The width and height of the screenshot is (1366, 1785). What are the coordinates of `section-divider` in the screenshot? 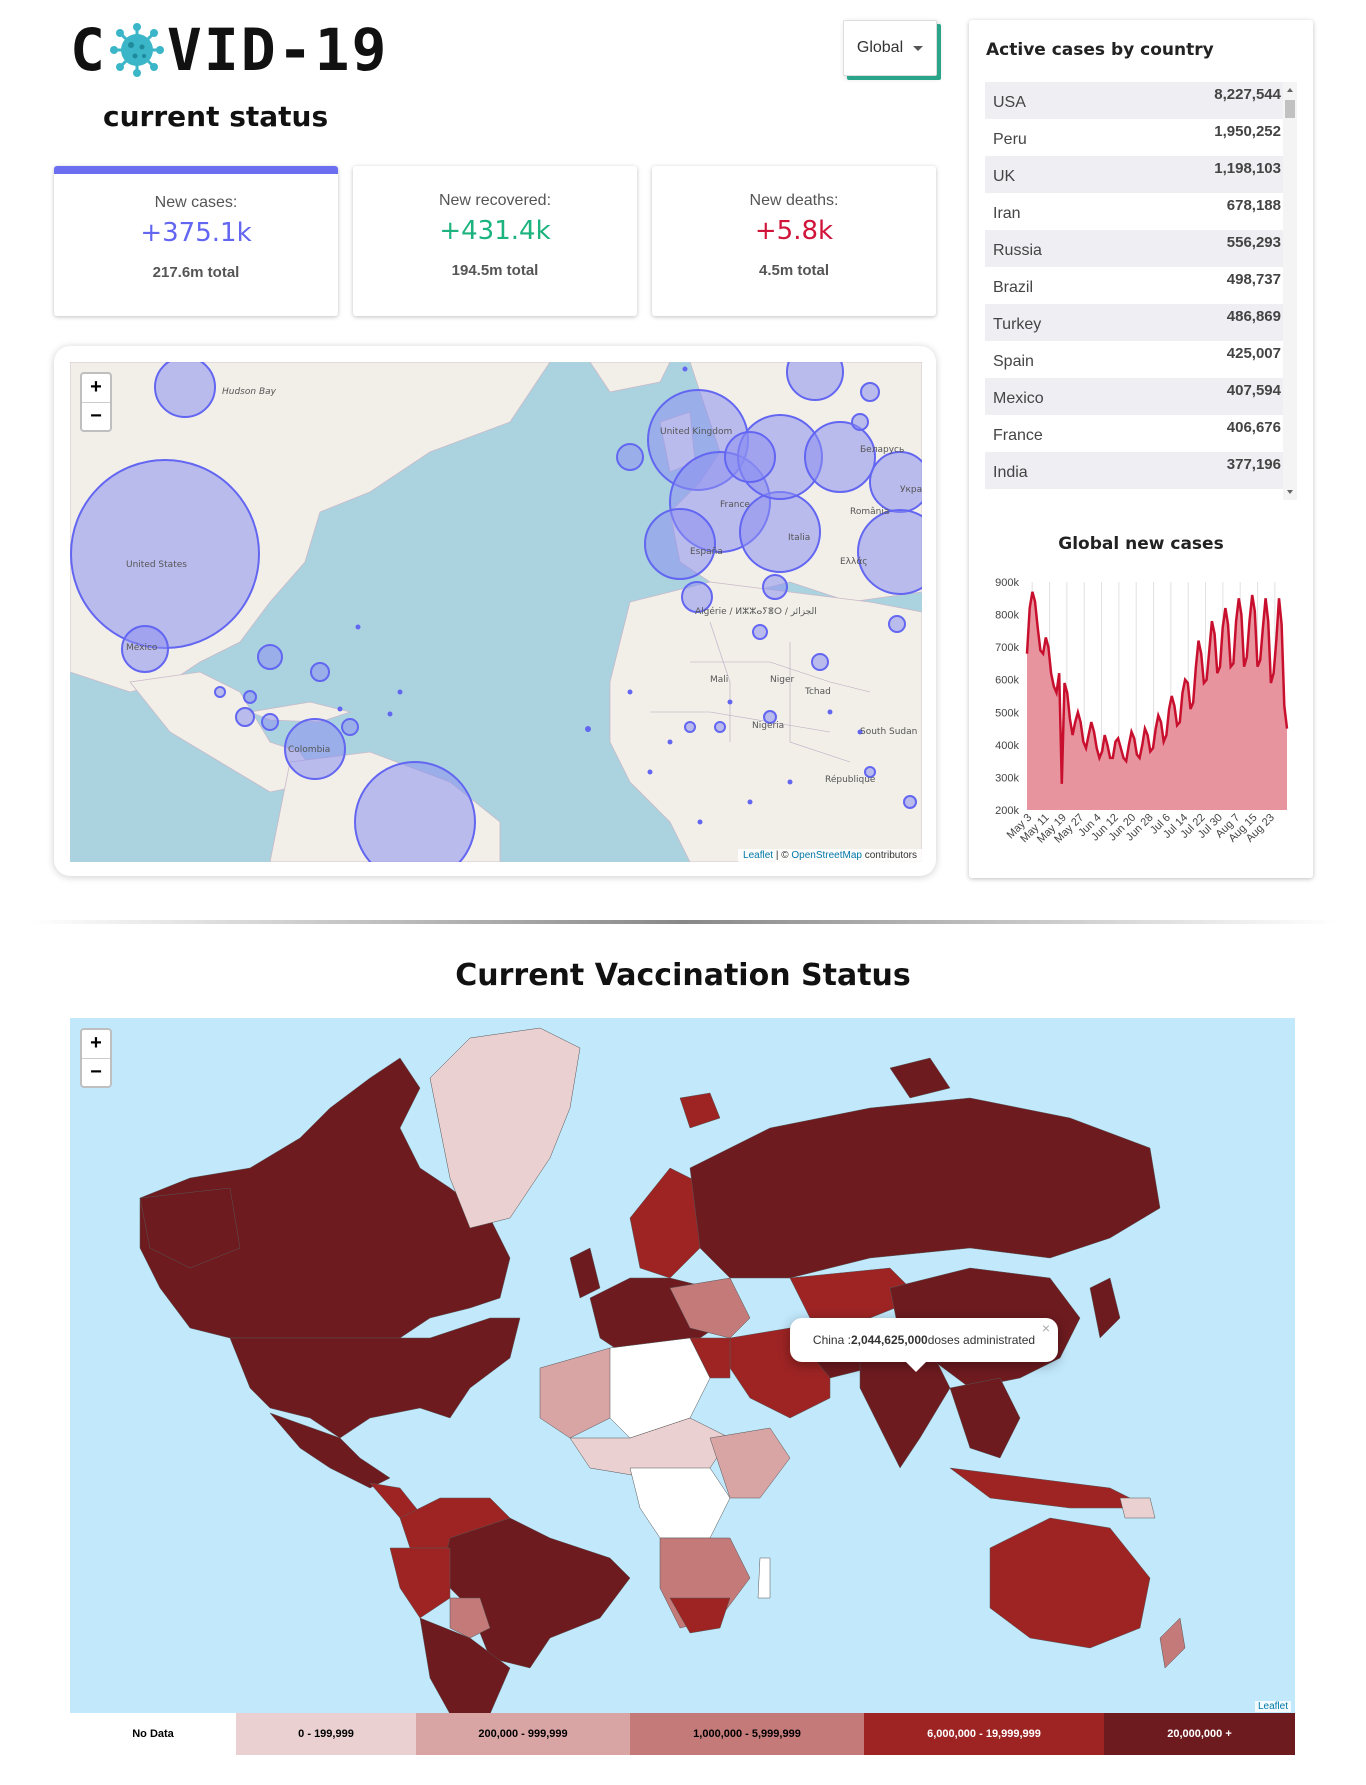 It's located at (683, 922).